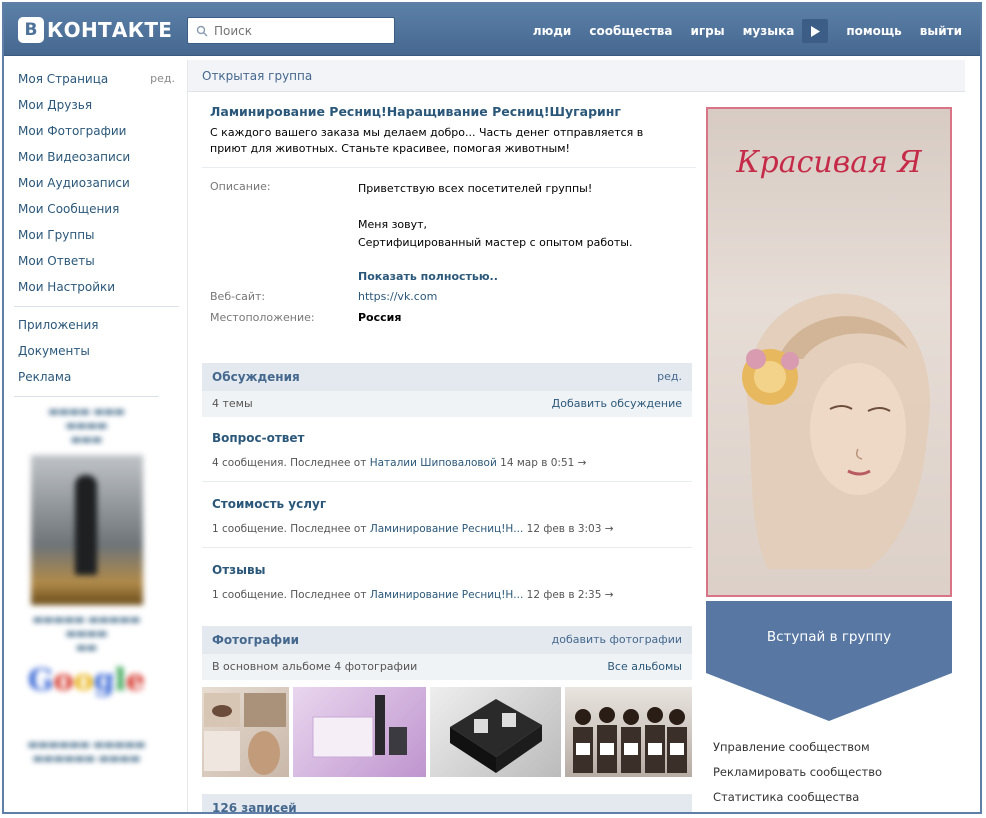 This screenshot has width=986, height=818. I want to click on breadcrumb: Открытая группа, so click(576, 76).